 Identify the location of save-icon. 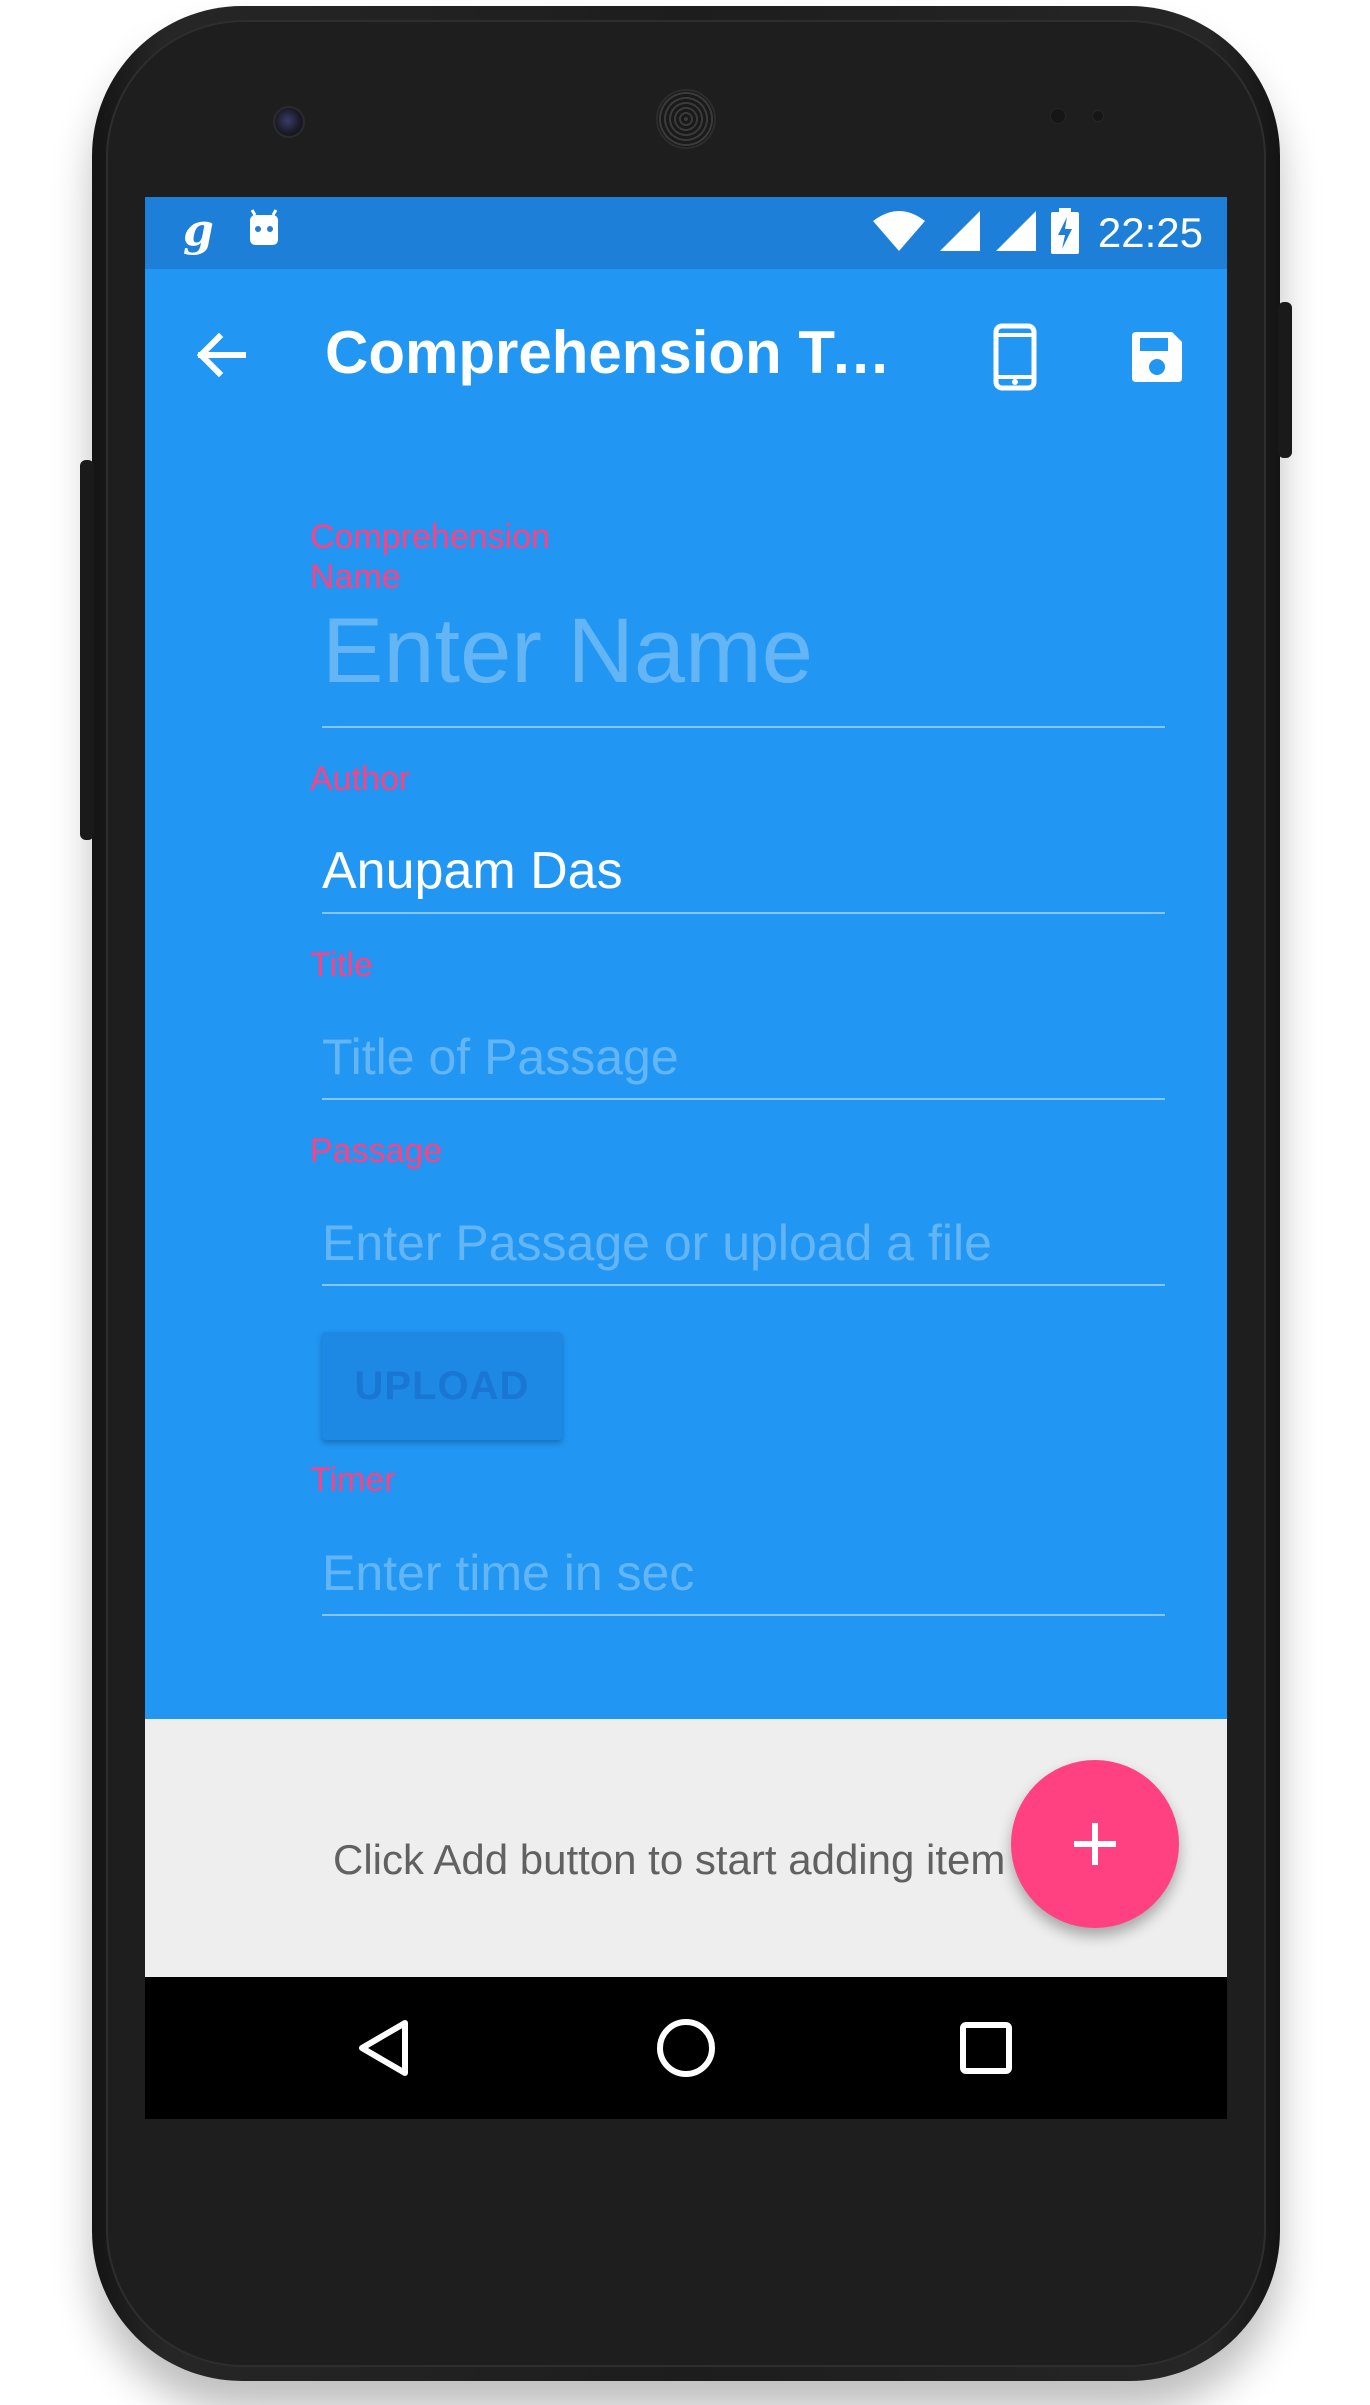
(1157, 357).